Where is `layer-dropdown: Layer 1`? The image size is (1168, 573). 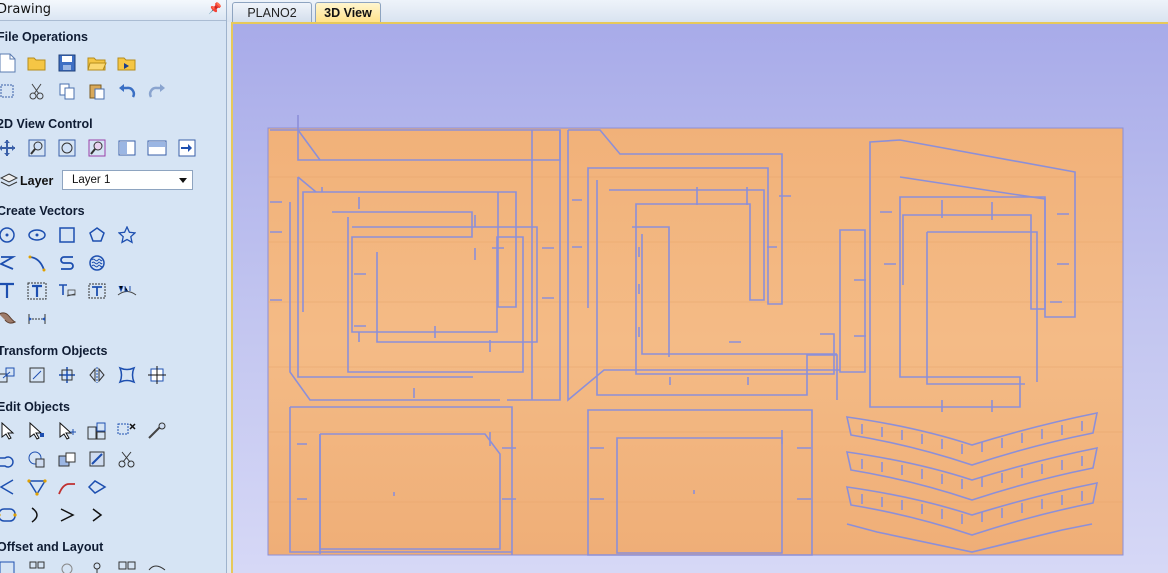 layer-dropdown: Layer 1 is located at coordinates (127, 180).